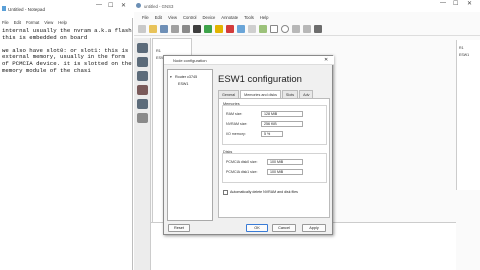  Describe the element at coordinates (257, 228) in the screenshot. I see `ok-button: OK` at that location.